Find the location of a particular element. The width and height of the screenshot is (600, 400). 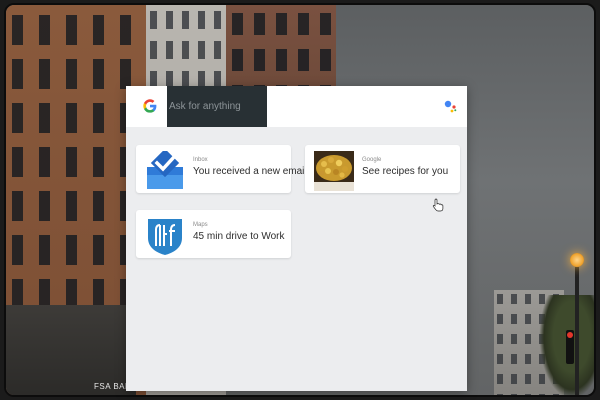

maps-route-icon is located at coordinates (165, 237).